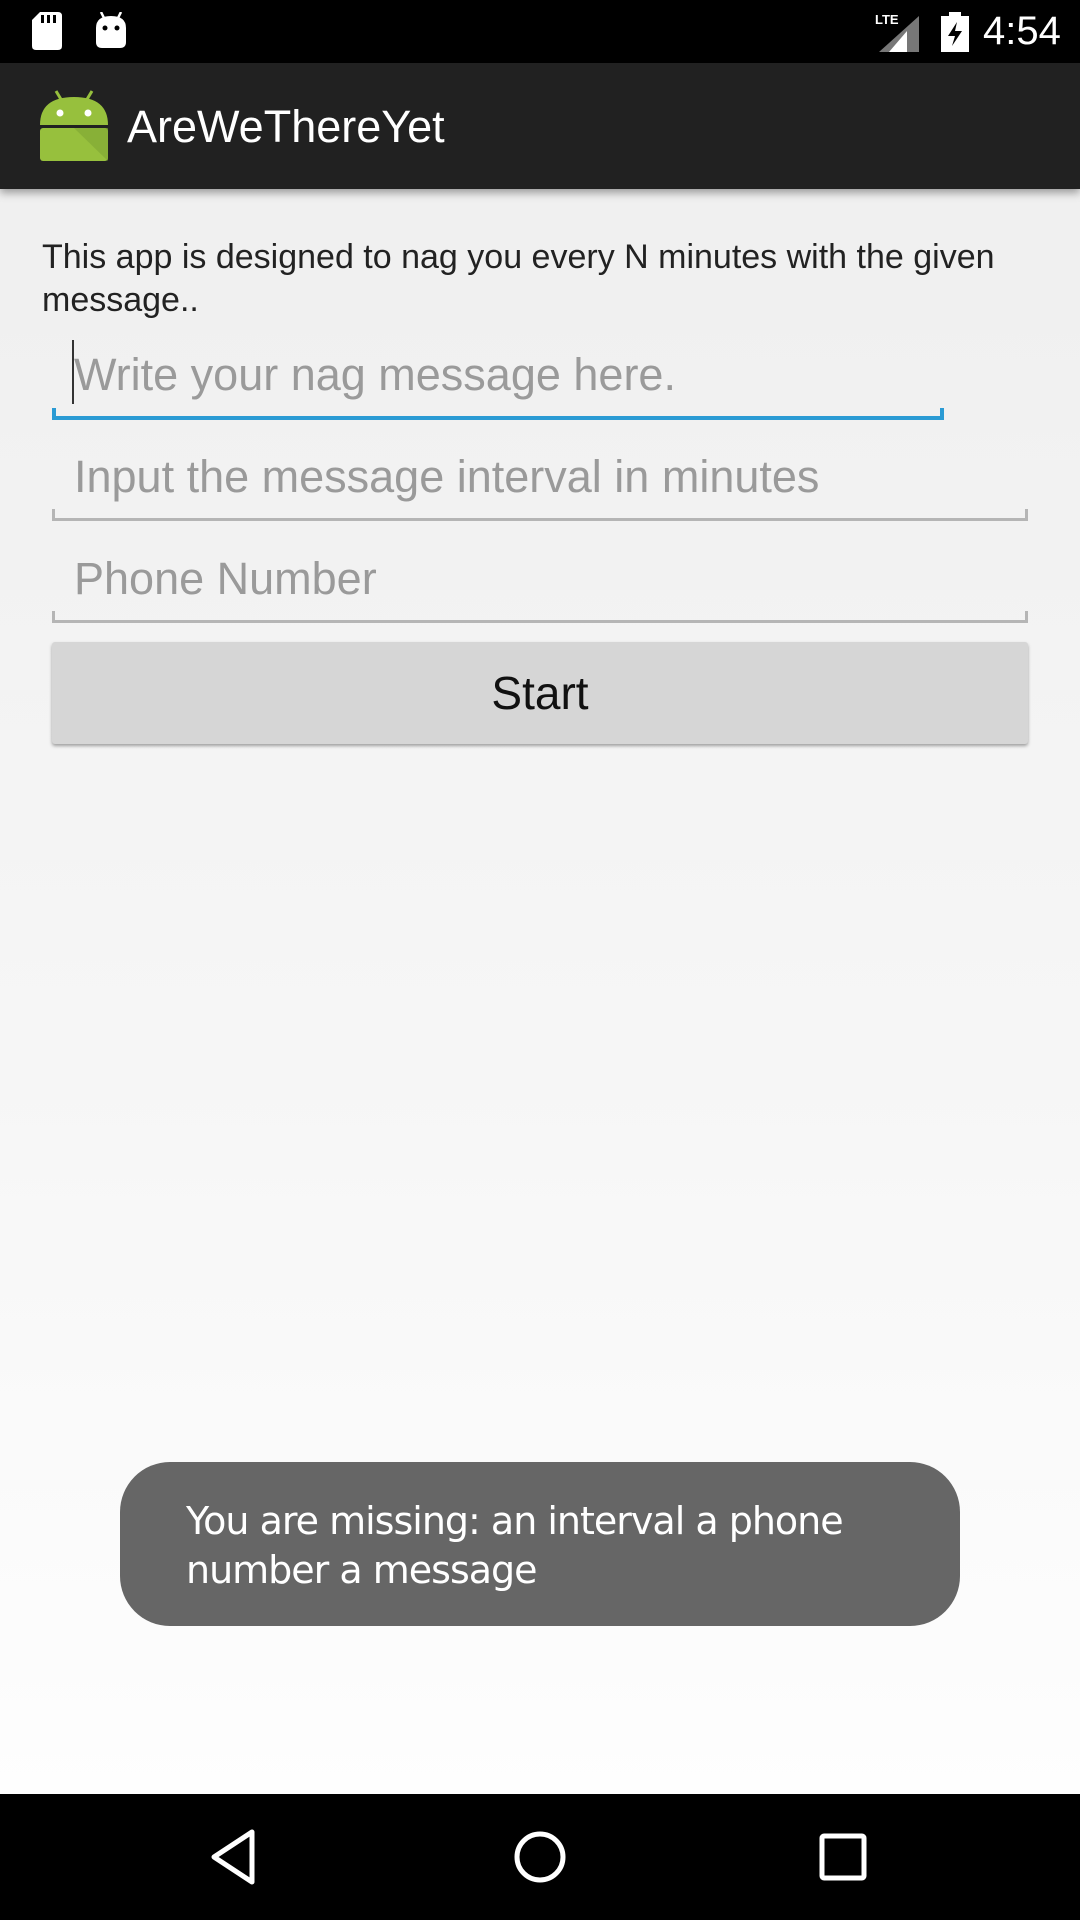  What do you see at coordinates (74, 125) in the screenshot?
I see `android-app-icon` at bounding box center [74, 125].